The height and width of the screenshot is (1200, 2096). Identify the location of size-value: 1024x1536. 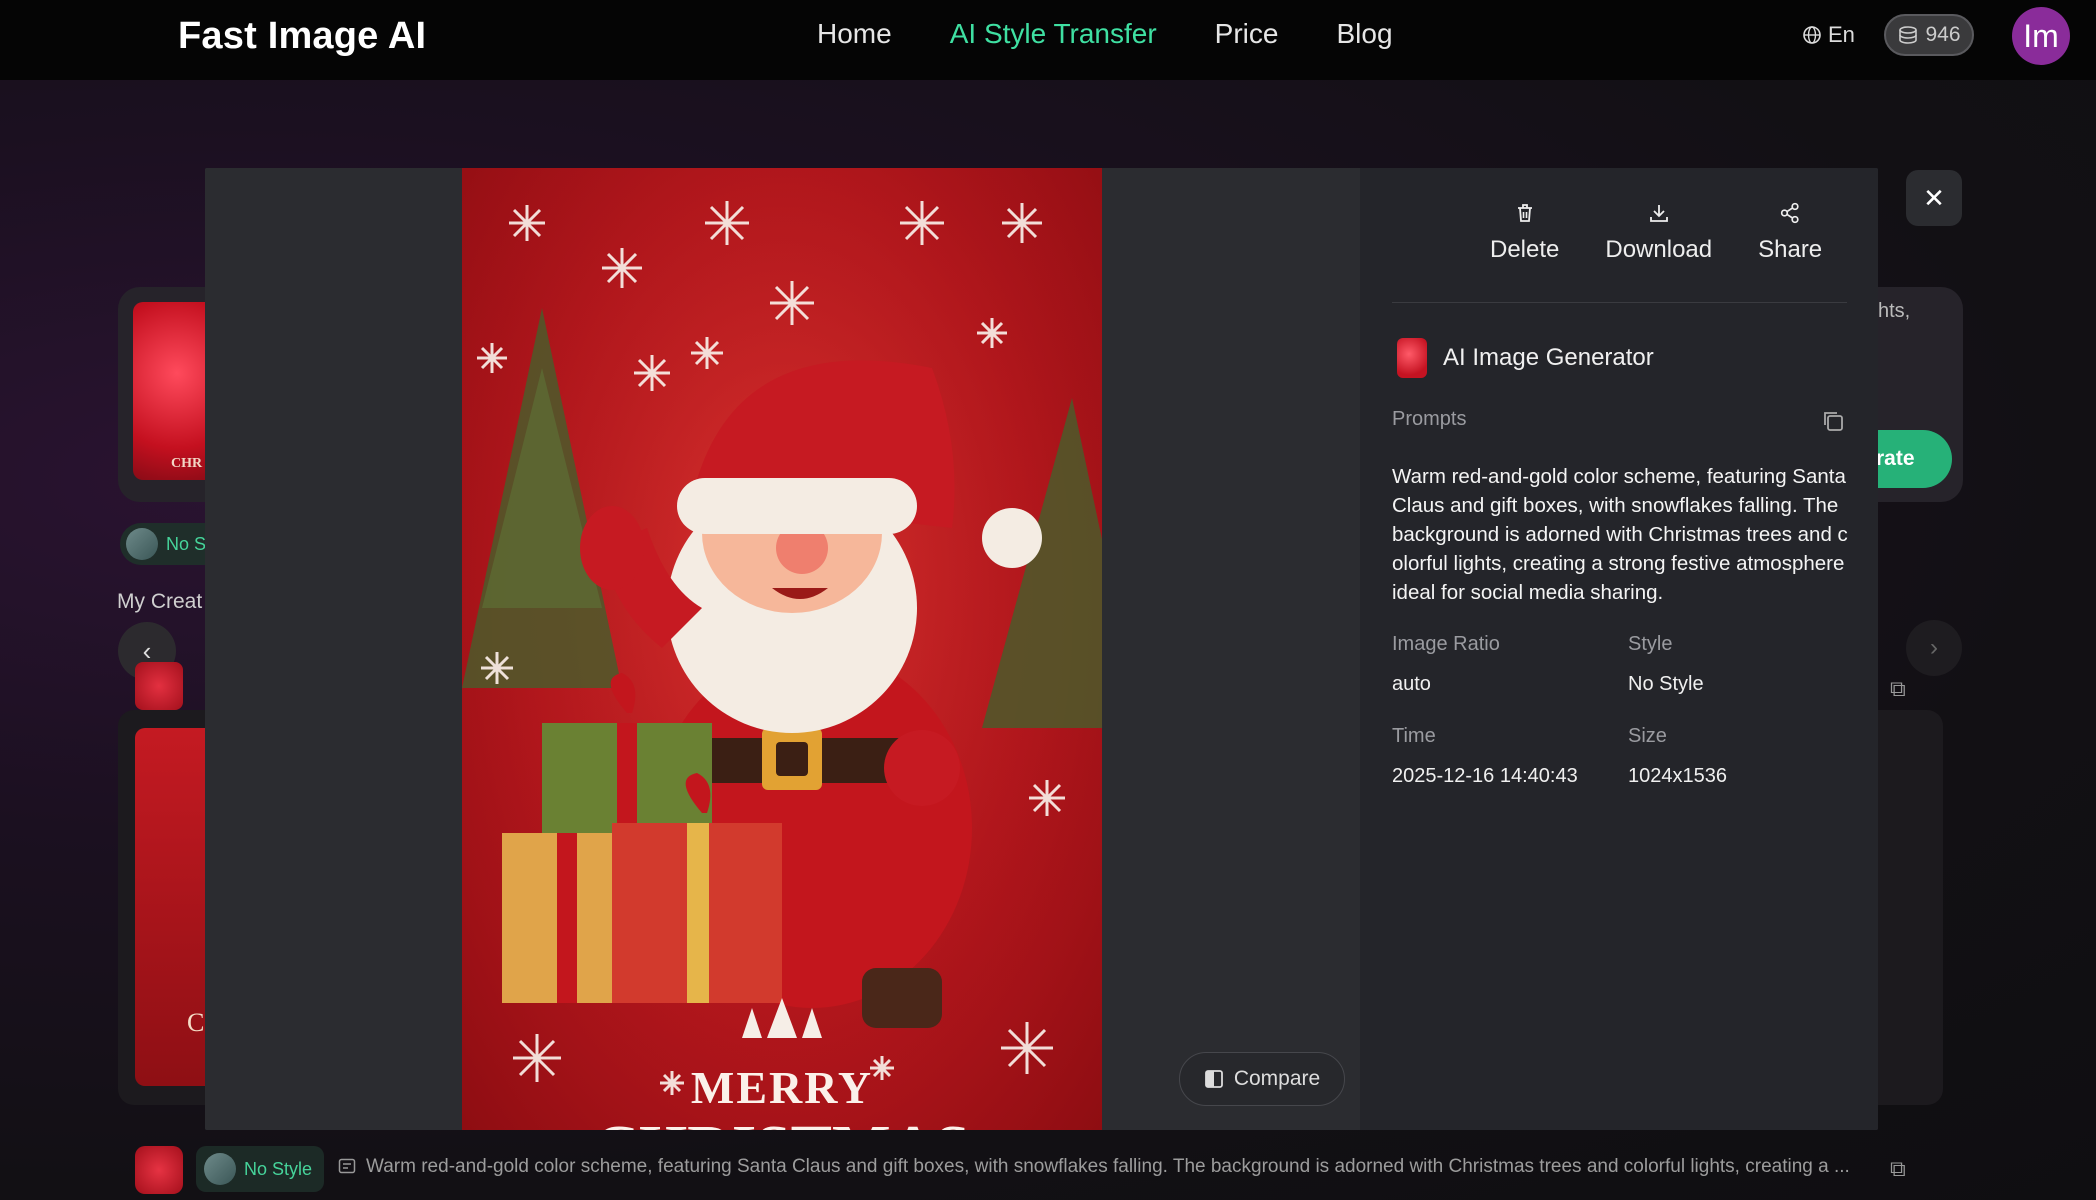
(1677, 776).